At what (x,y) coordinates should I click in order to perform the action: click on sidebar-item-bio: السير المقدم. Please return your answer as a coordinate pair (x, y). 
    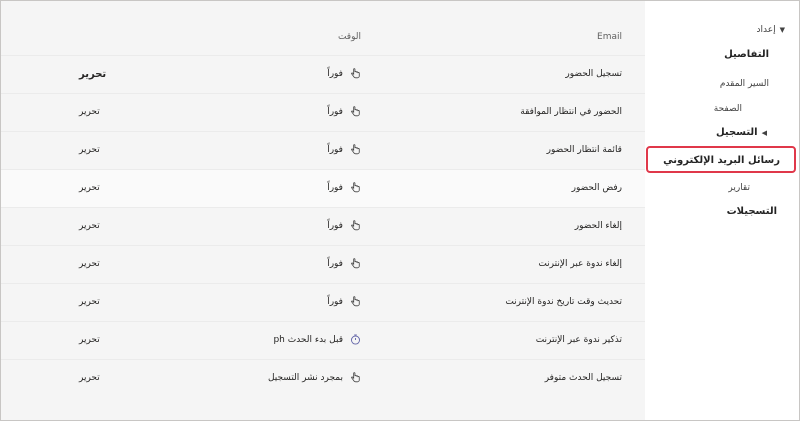
    Looking at the image, I should click on (744, 84).